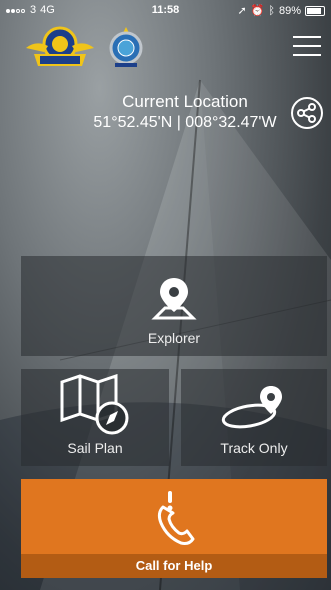  What do you see at coordinates (185, 101) in the screenshot?
I see `current-location-title: Current Location` at bounding box center [185, 101].